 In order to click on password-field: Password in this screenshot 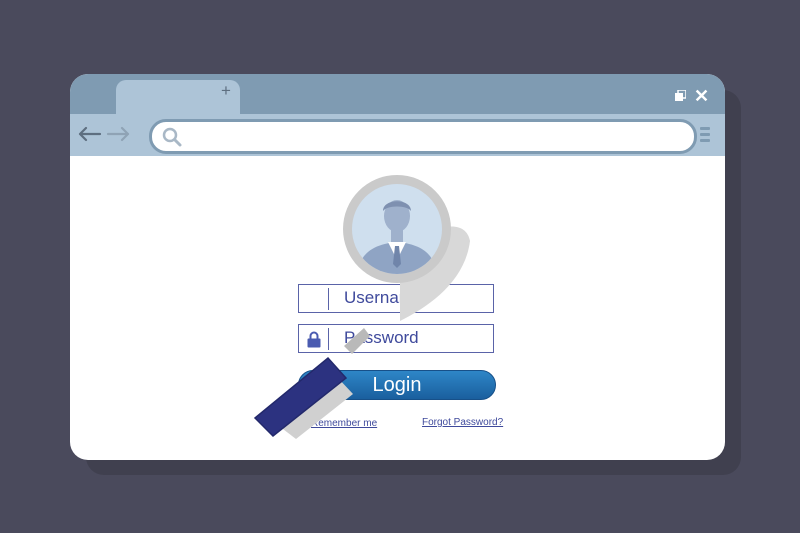, I will do `click(396, 338)`.